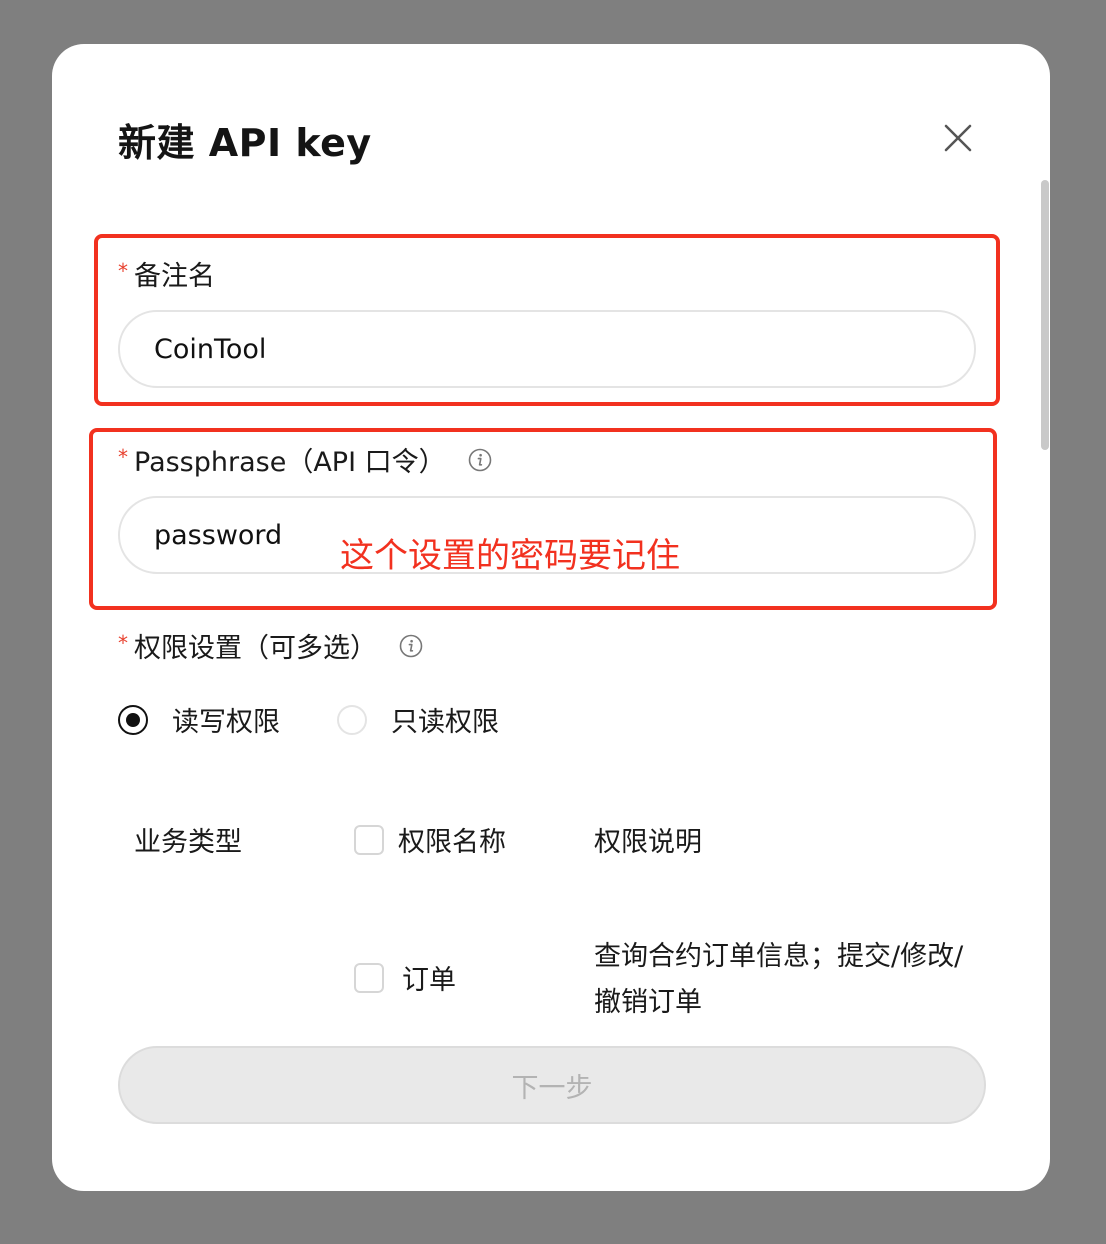 The image size is (1106, 1244). I want to click on perm-desc-order: 查询合约订单信息；提交/修改/撤销订单, so click(779, 979).